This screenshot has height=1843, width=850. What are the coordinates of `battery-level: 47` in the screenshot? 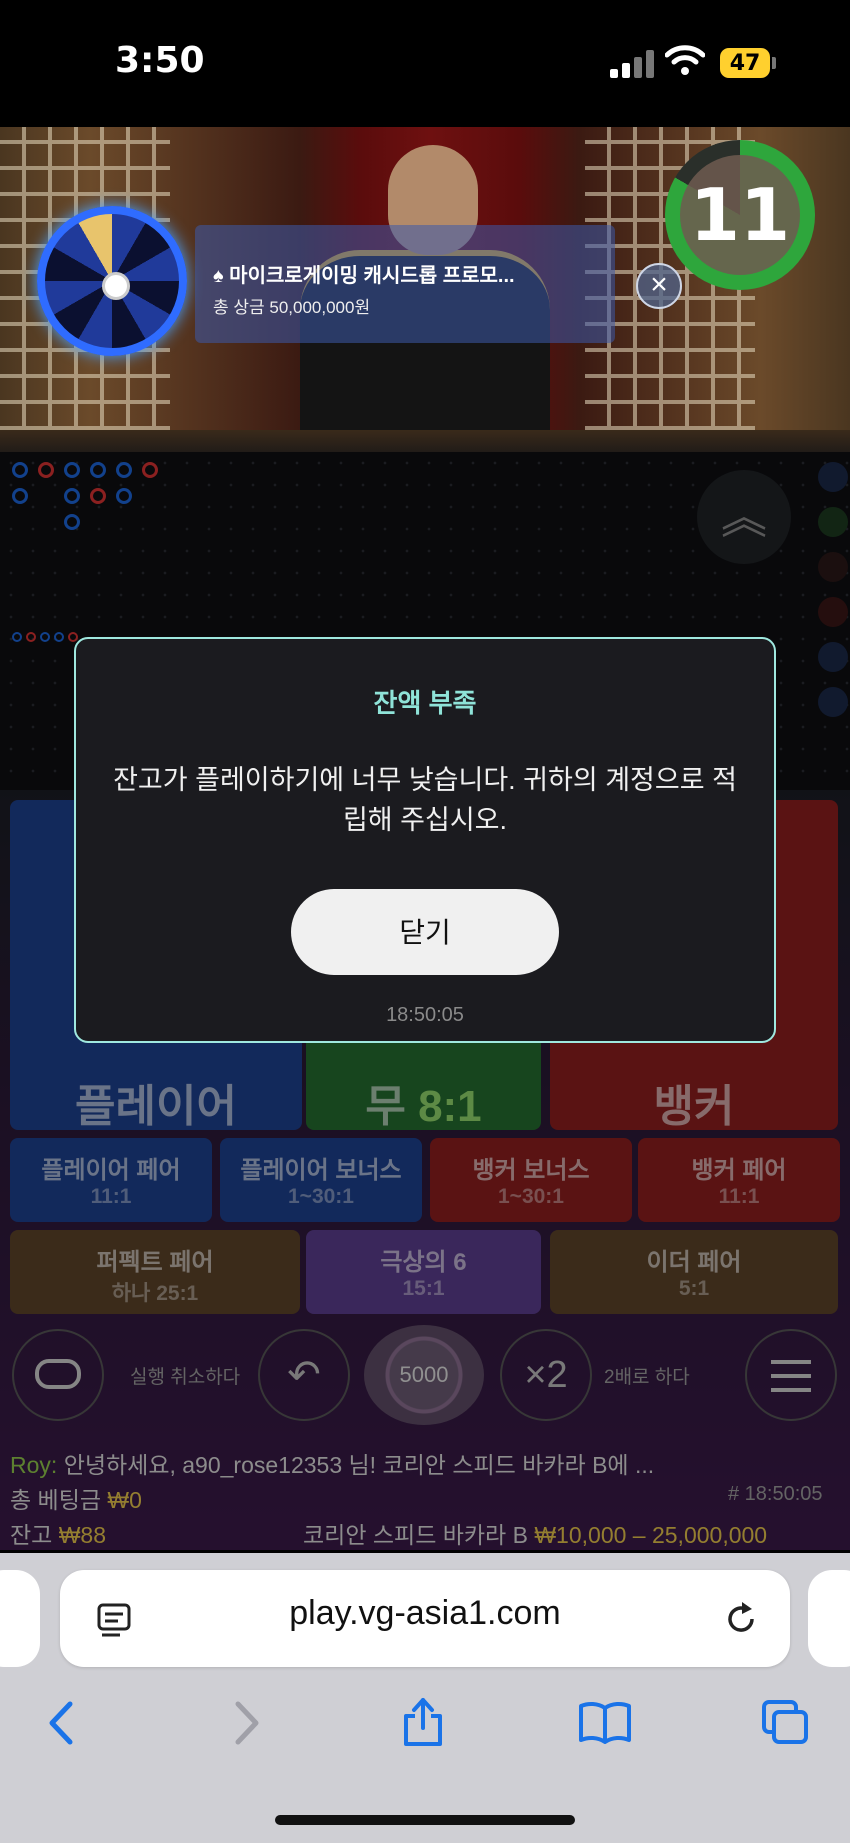 It's located at (745, 63).